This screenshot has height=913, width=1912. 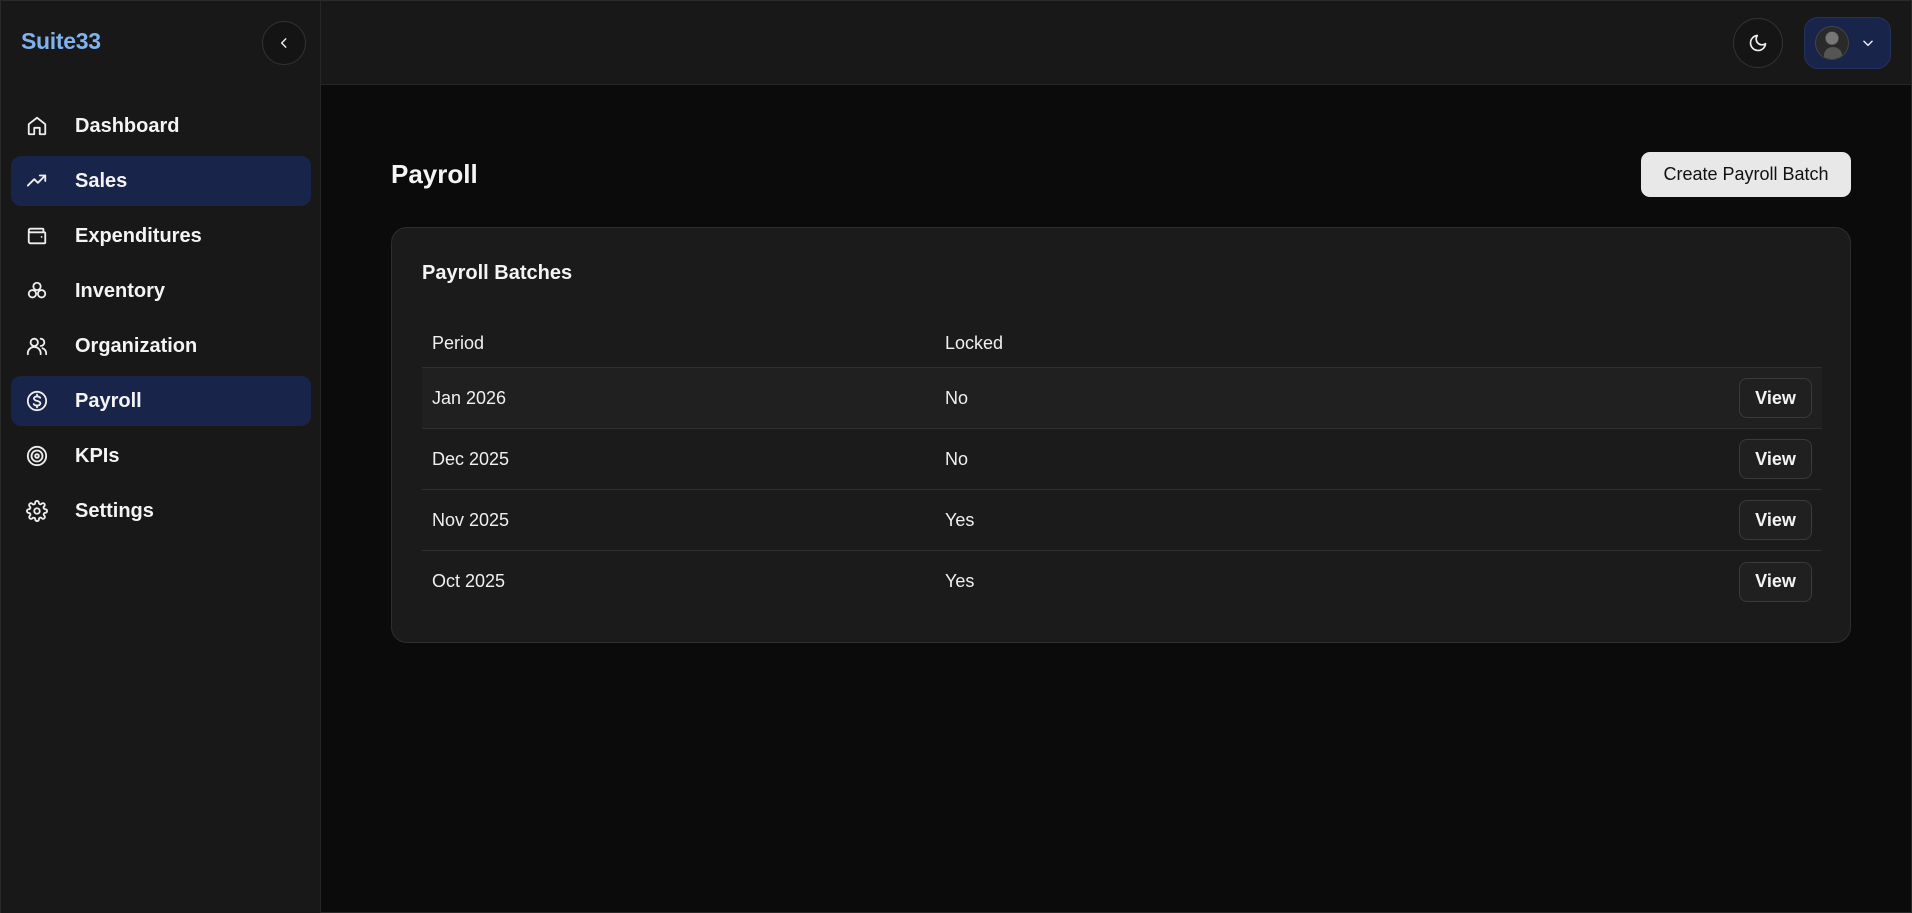 I want to click on table-header: Period Locked, so click(x=1122, y=344).